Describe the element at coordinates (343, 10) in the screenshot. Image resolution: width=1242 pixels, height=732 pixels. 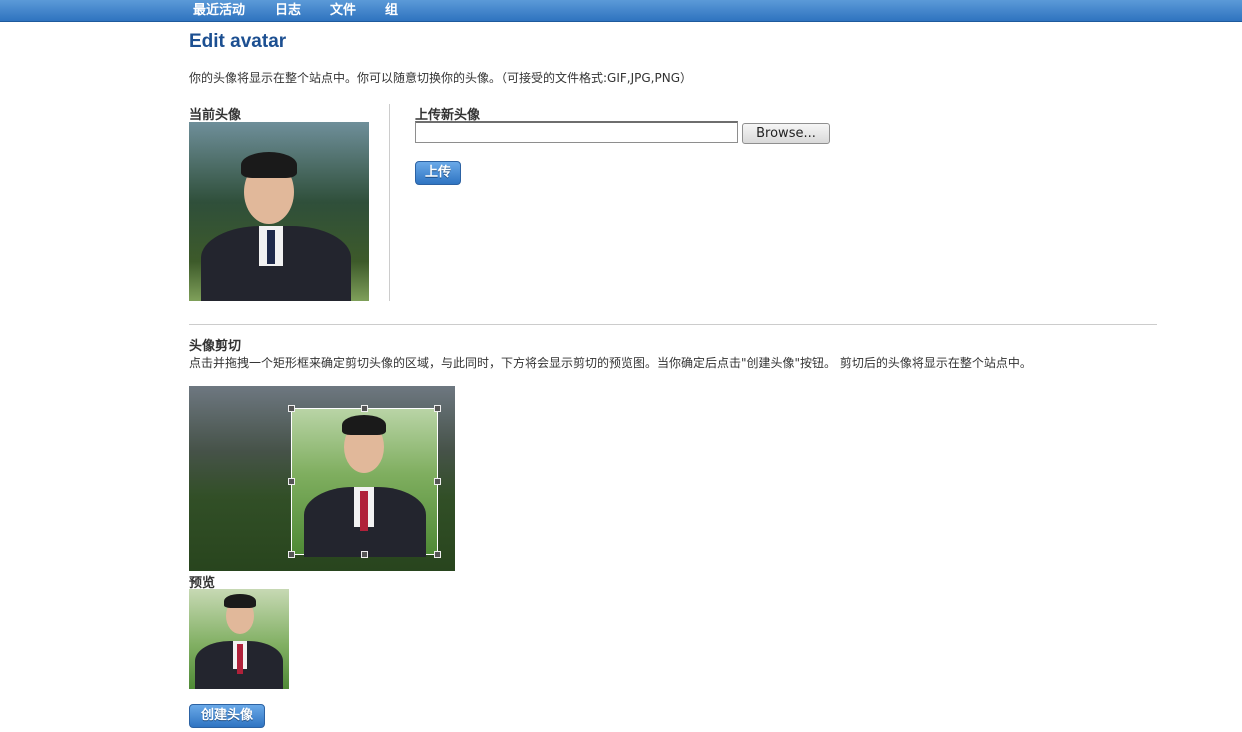
I see `nav-item-files: 文件` at that location.